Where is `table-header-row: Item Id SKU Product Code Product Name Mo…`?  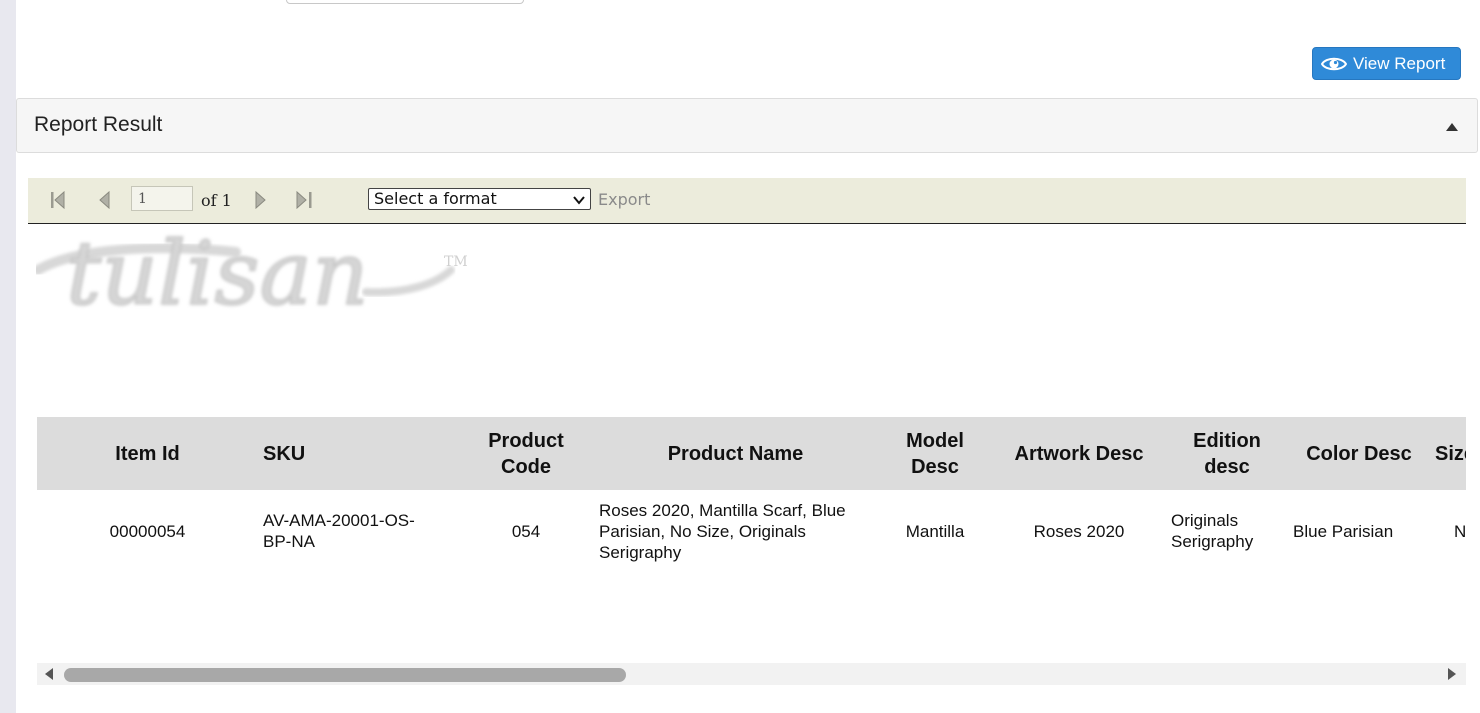
table-header-row: Item Id SKU Product Code Product Name Mo… is located at coordinates (751, 453).